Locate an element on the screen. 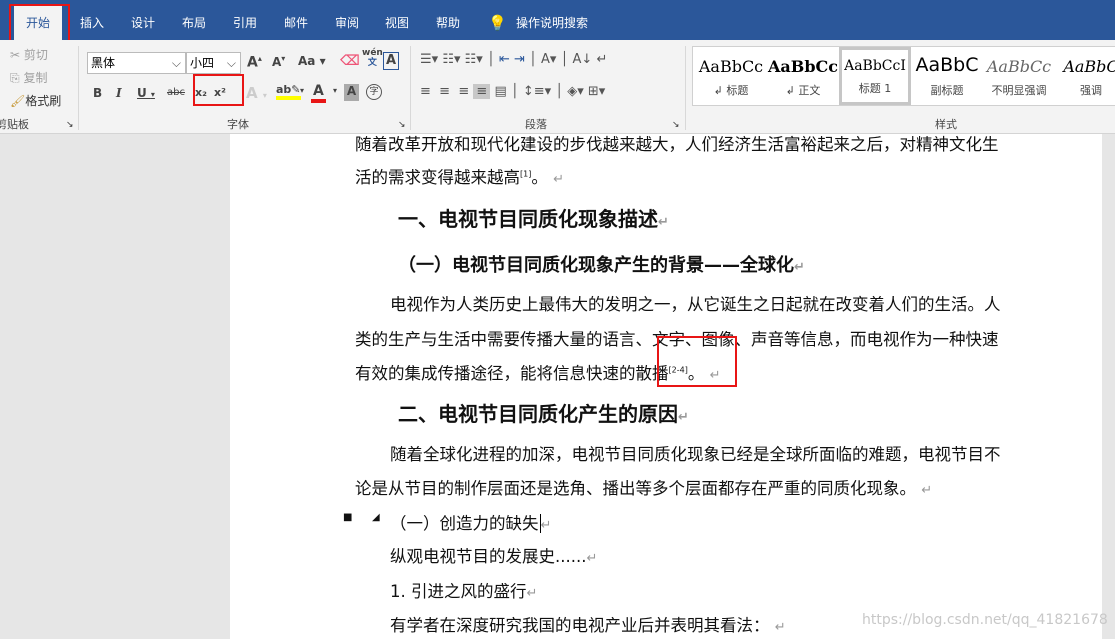  multilevel-list-icon: ☷▾ is located at coordinates (474, 59).